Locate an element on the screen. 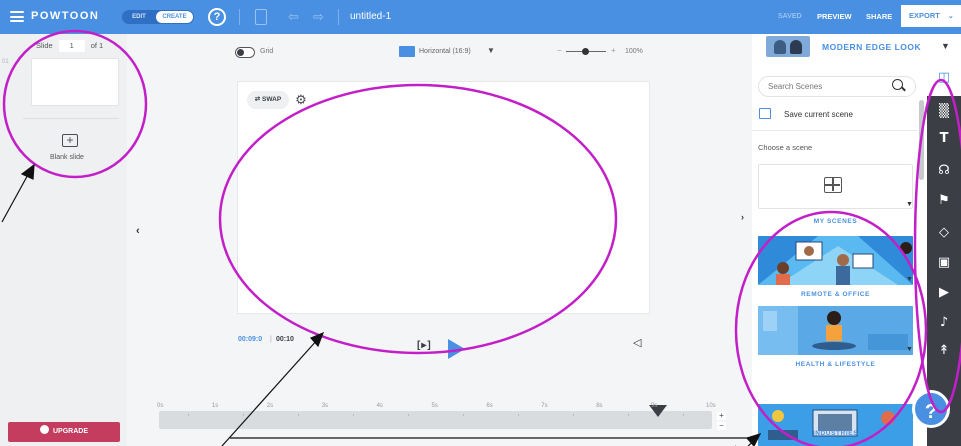 This screenshot has width=961, height=446. timeline-tick-label: 8s is located at coordinates (599, 406).